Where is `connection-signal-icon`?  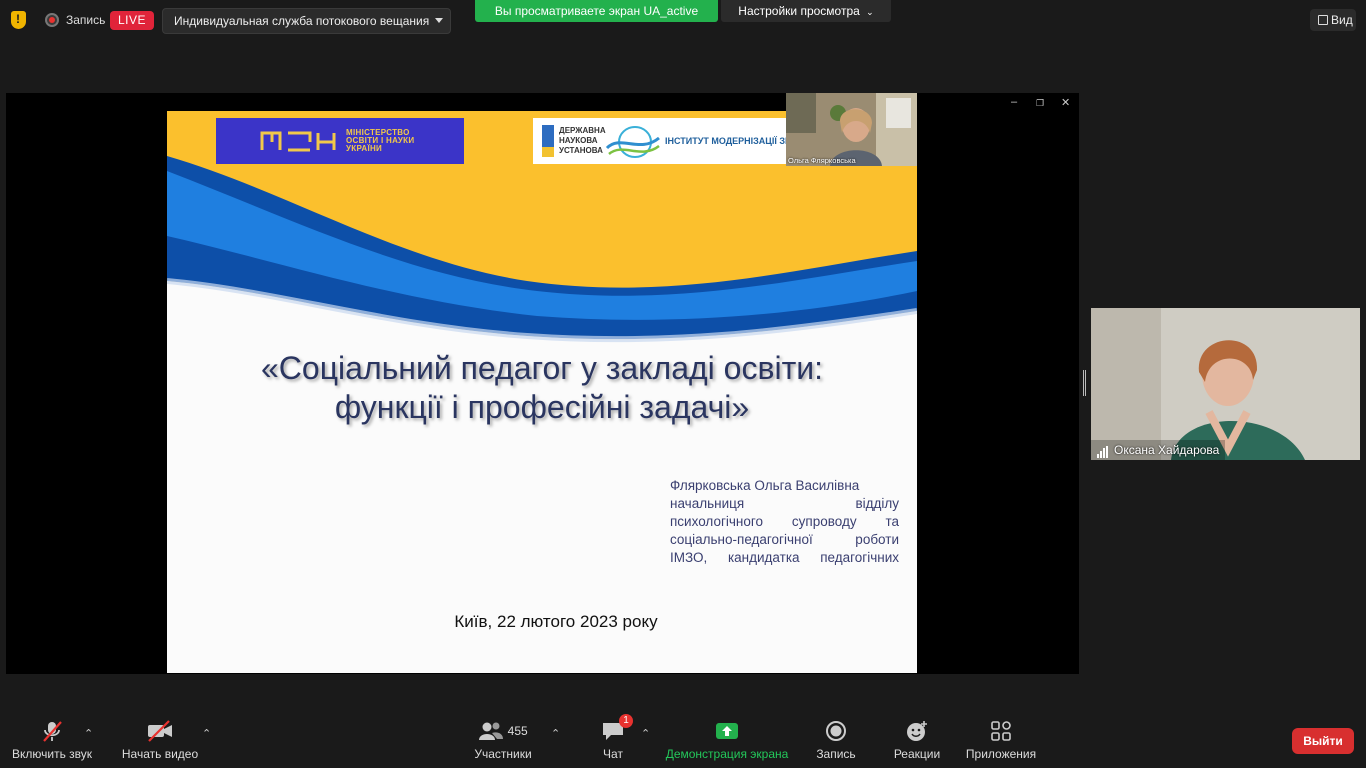 connection-signal-icon is located at coordinates (1103, 451).